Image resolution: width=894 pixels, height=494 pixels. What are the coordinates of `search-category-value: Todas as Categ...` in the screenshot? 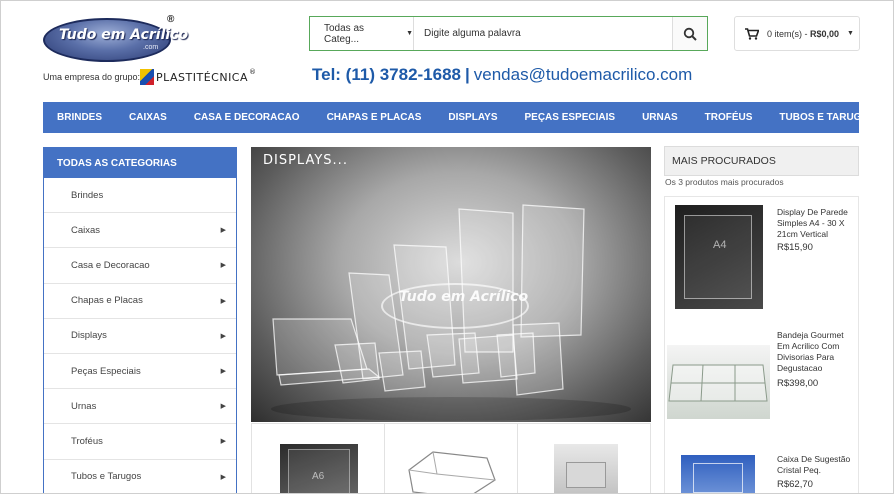 It's located at (344, 33).